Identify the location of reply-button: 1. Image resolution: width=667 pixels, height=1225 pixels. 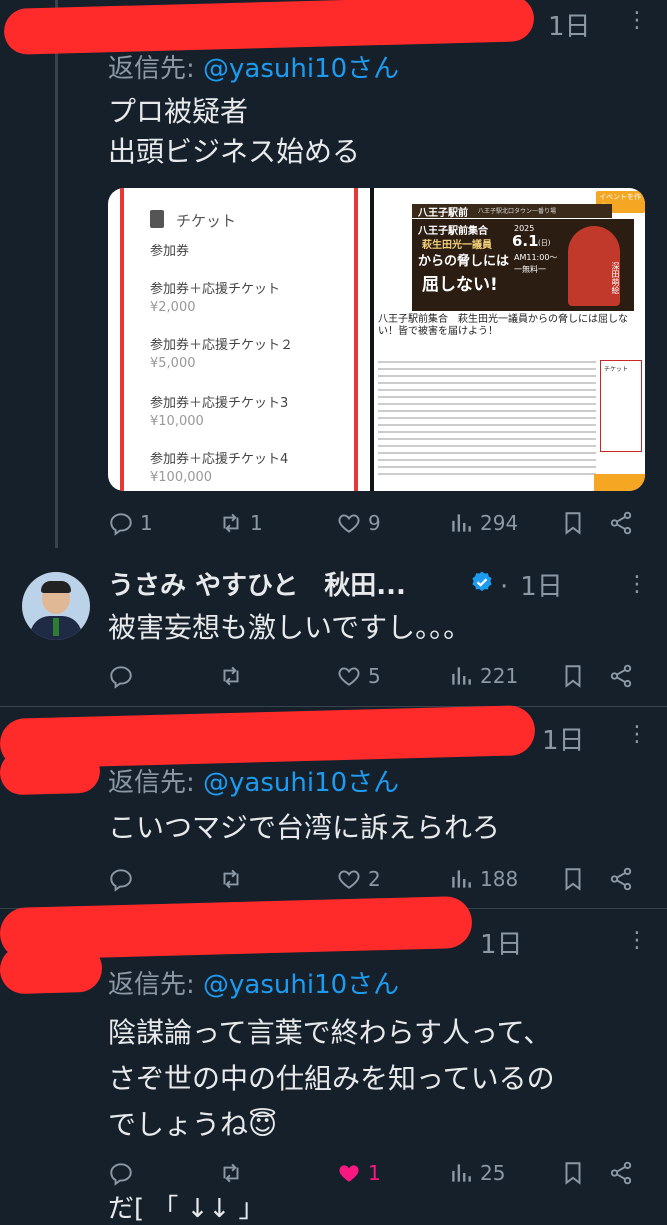
(130, 523).